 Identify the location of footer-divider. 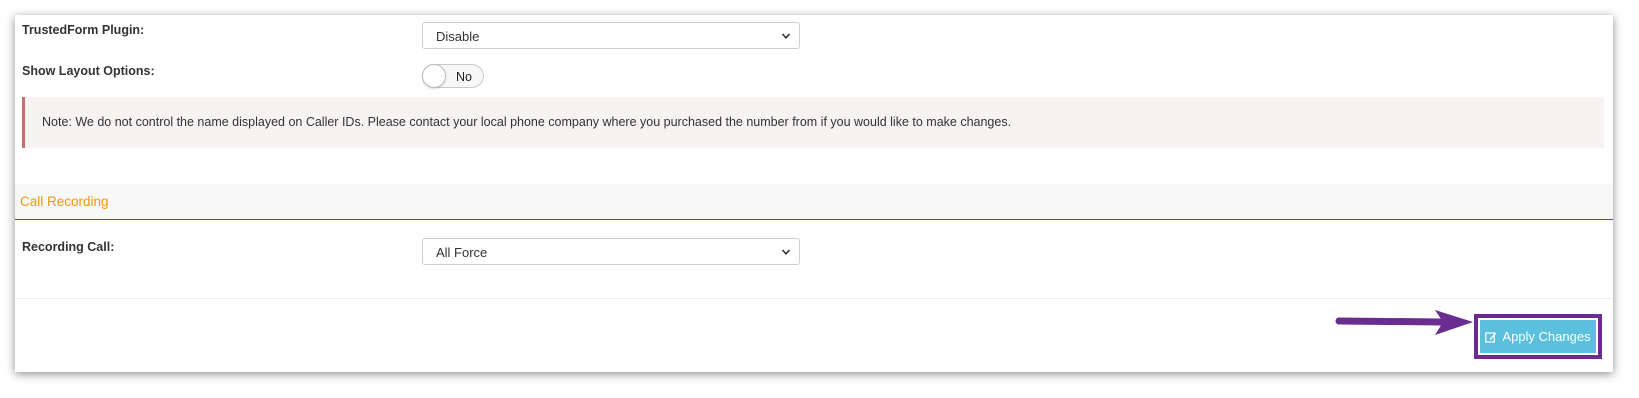
(814, 298).